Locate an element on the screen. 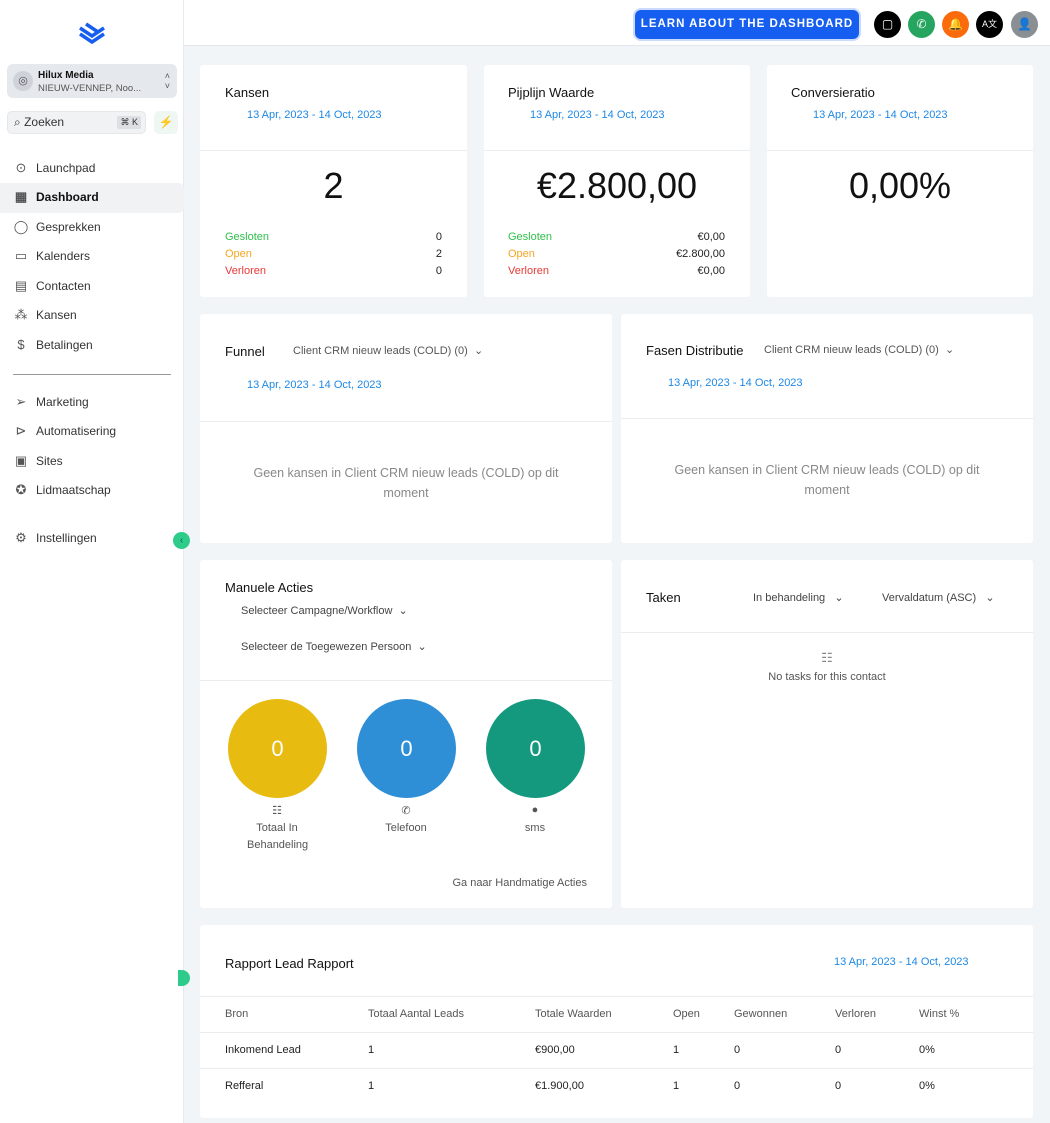 The height and width of the screenshot is (1123, 1050). gear-icon: ⚙ is located at coordinates (21, 537).